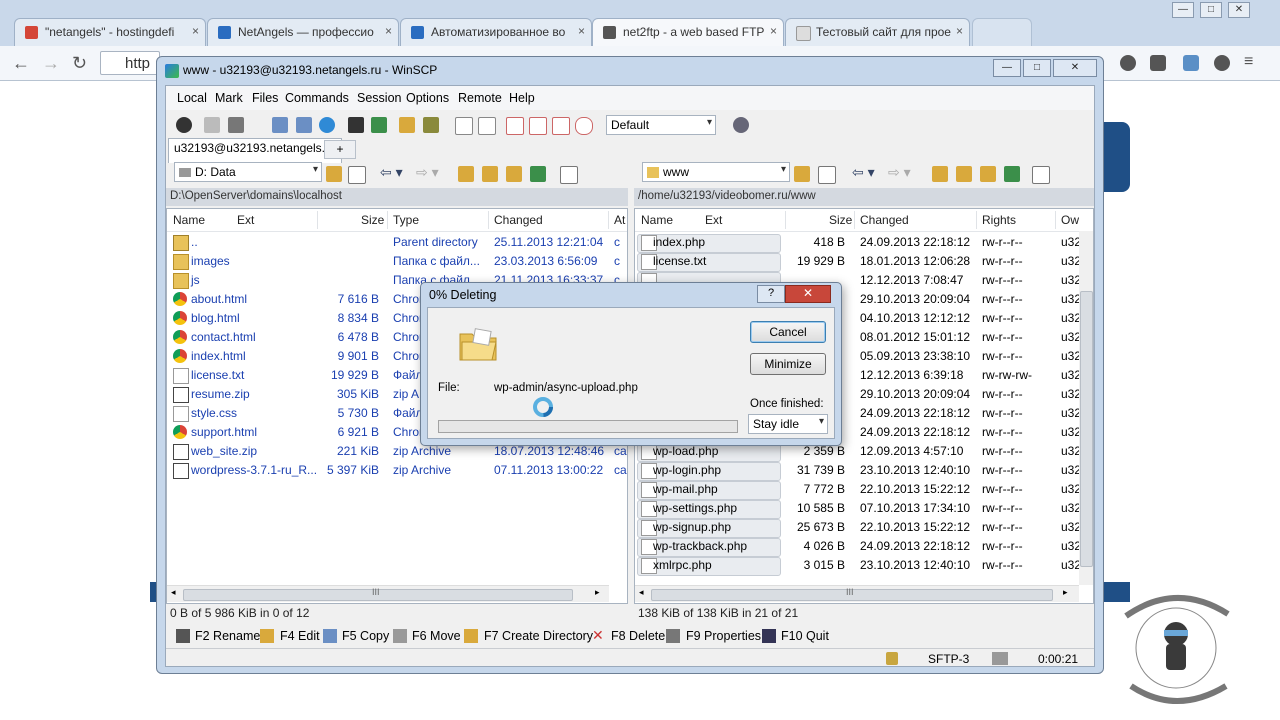 The width and height of the screenshot is (1280, 720). What do you see at coordinates (397, 261) in the screenshot?
I see `table-row: images Папка с файл... 23.03.2013 6:56:09 c` at bounding box center [397, 261].